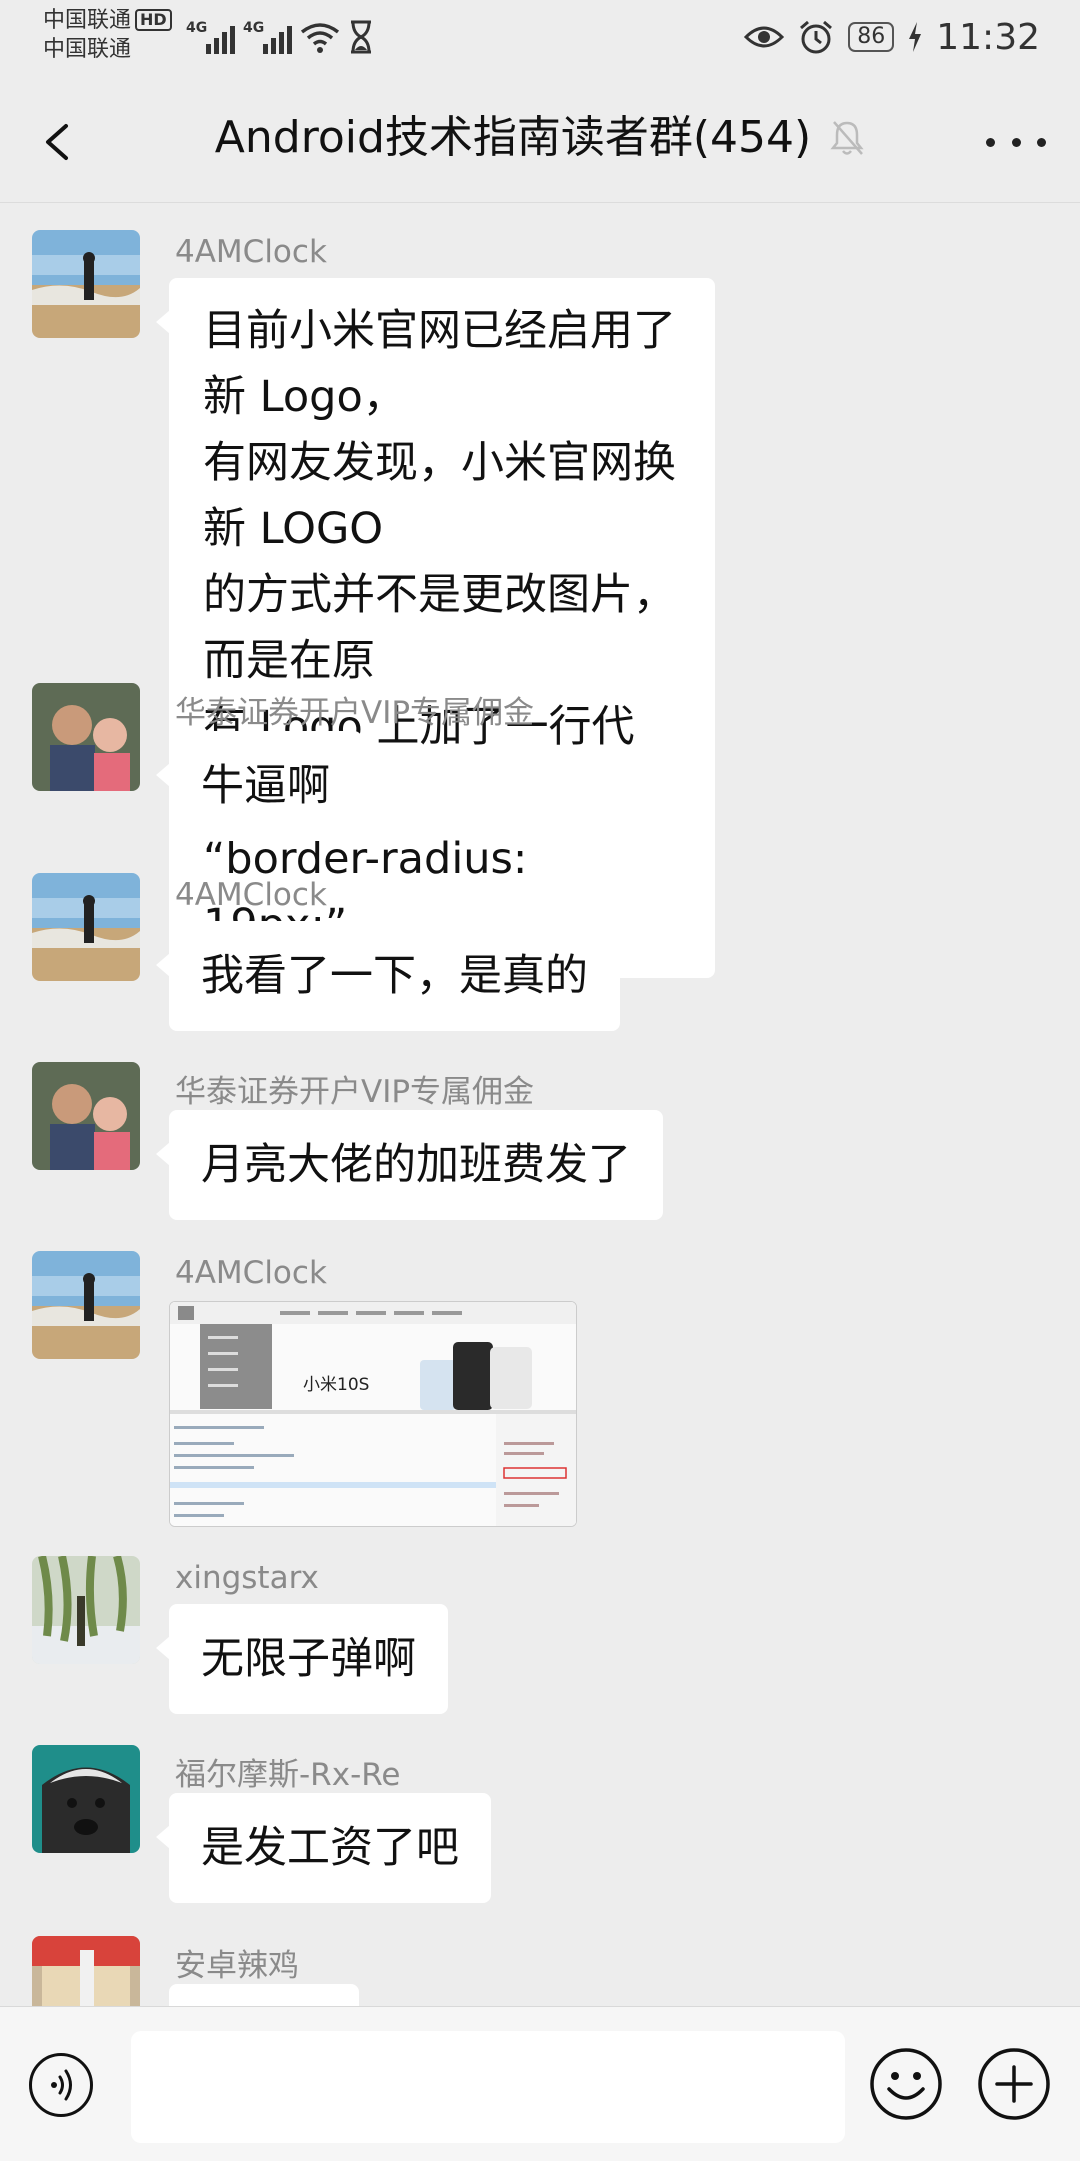 This screenshot has width=1080, height=2161. I want to click on emoji-icon, so click(906, 2084).